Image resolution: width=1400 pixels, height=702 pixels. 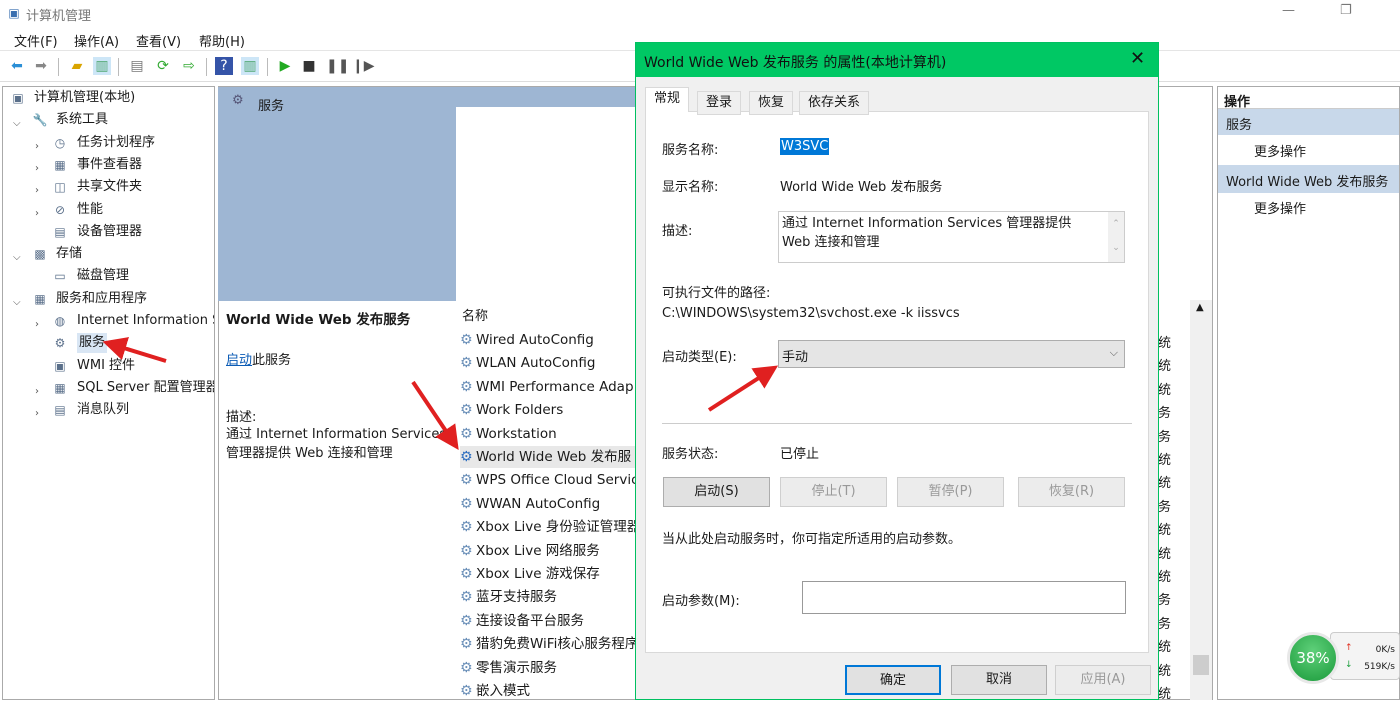 I want to click on download-speed: 519K/s, so click(x=1379, y=667).